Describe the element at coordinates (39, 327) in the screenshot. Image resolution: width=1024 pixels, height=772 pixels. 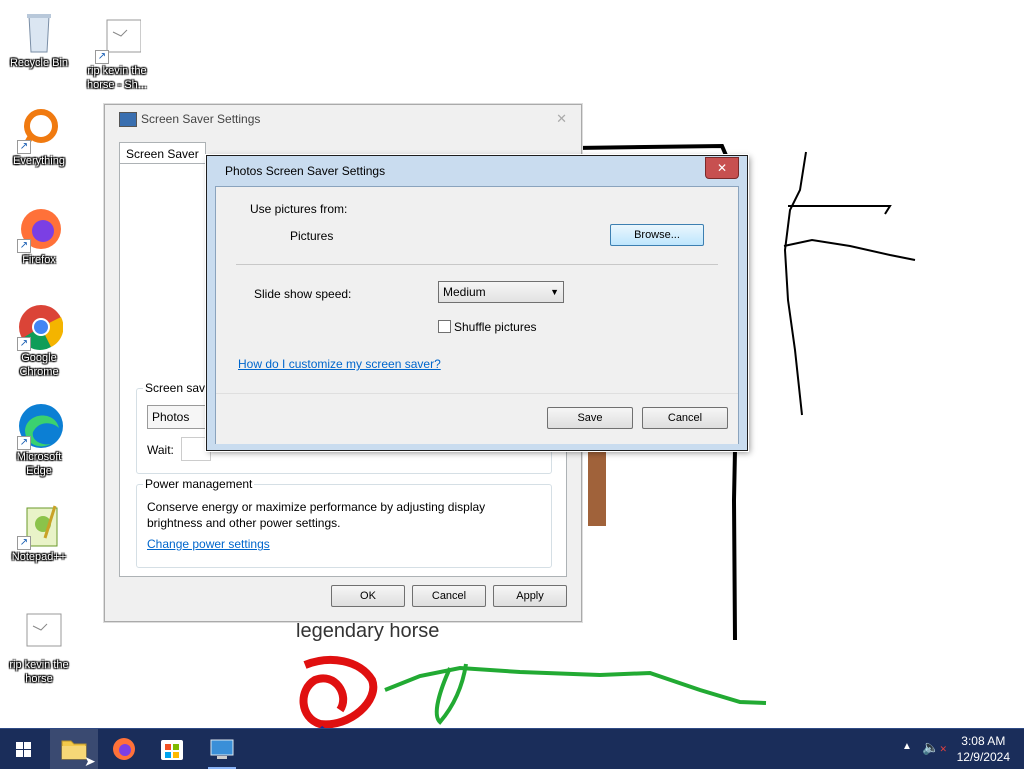
I see `chrome-icon: ↗` at that location.